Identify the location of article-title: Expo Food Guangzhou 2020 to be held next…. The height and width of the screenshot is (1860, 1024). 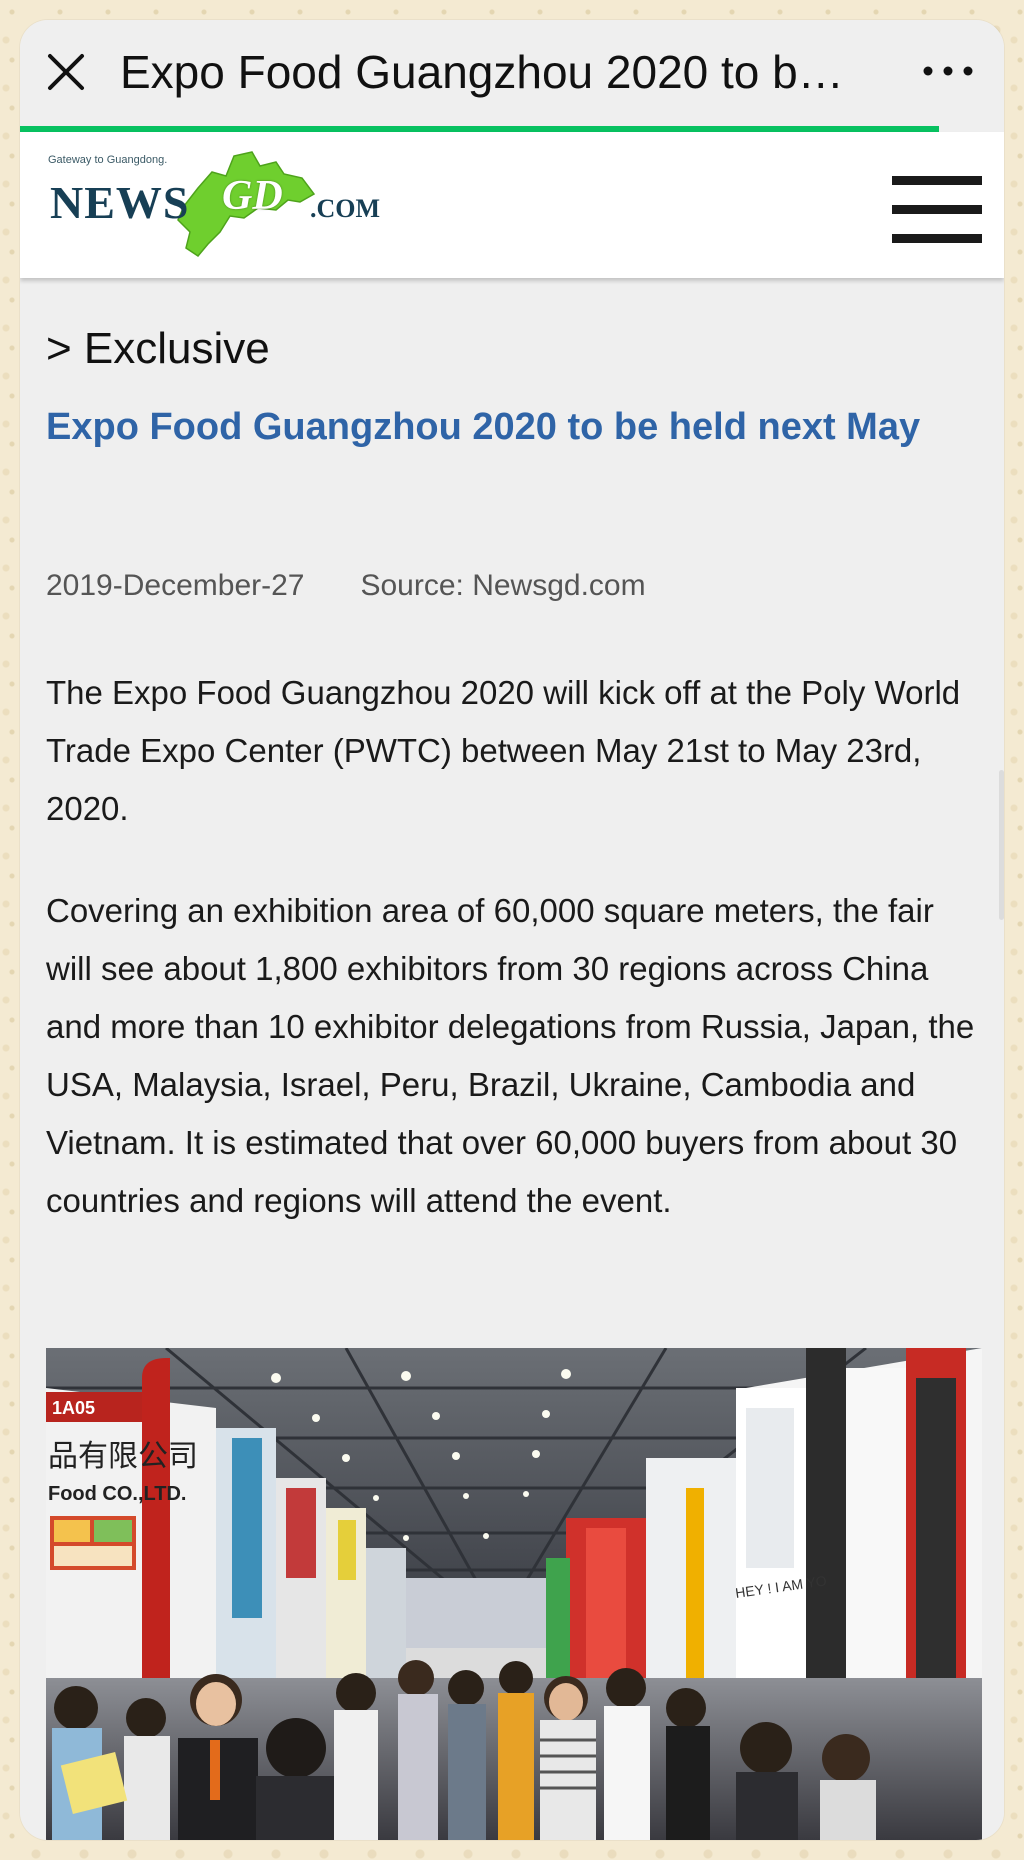
(483, 427).